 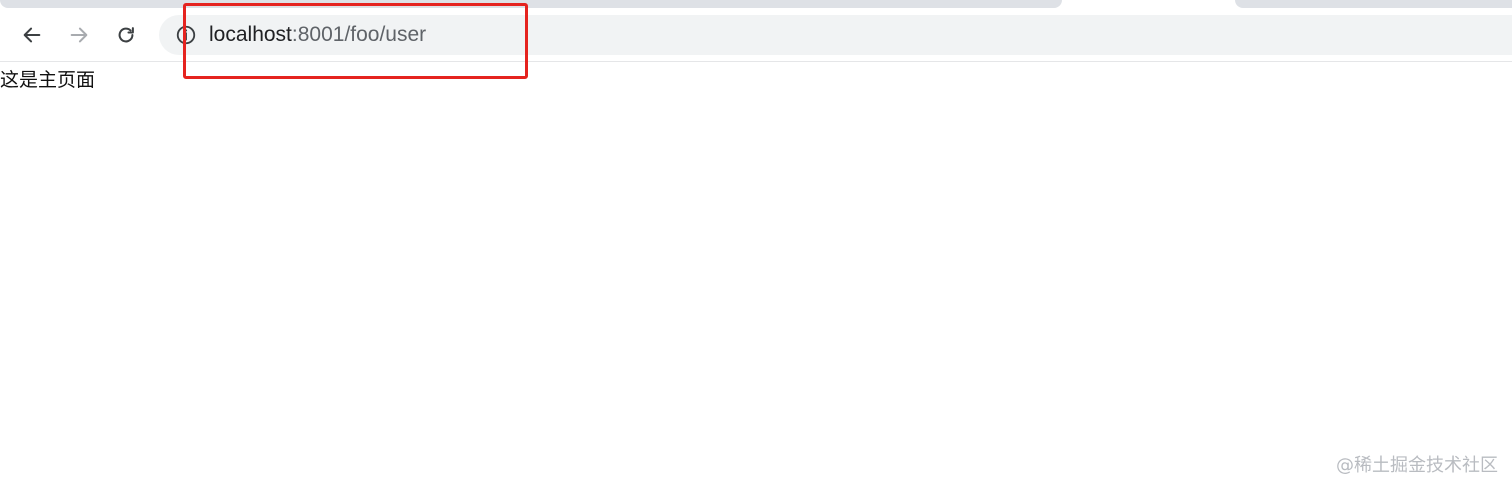 I want to click on page-body-text: 这是主页面, so click(x=48, y=80).